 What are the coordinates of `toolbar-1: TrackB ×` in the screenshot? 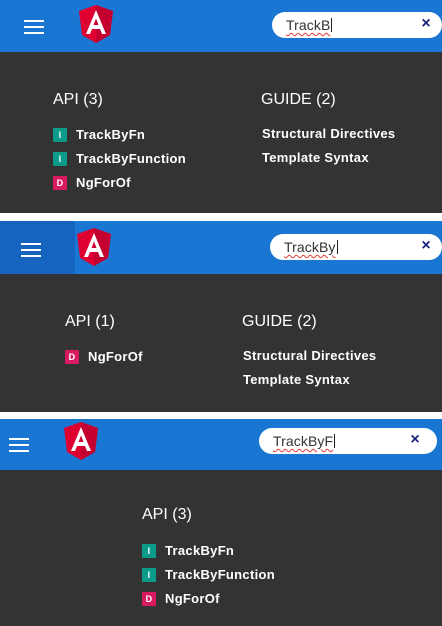 It's located at (221, 26).